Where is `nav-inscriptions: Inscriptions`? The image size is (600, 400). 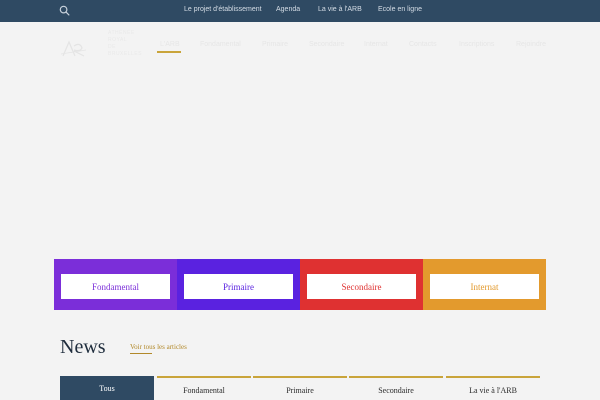 nav-inscriptions: Inscriptions is located at coordinates (476, 44).